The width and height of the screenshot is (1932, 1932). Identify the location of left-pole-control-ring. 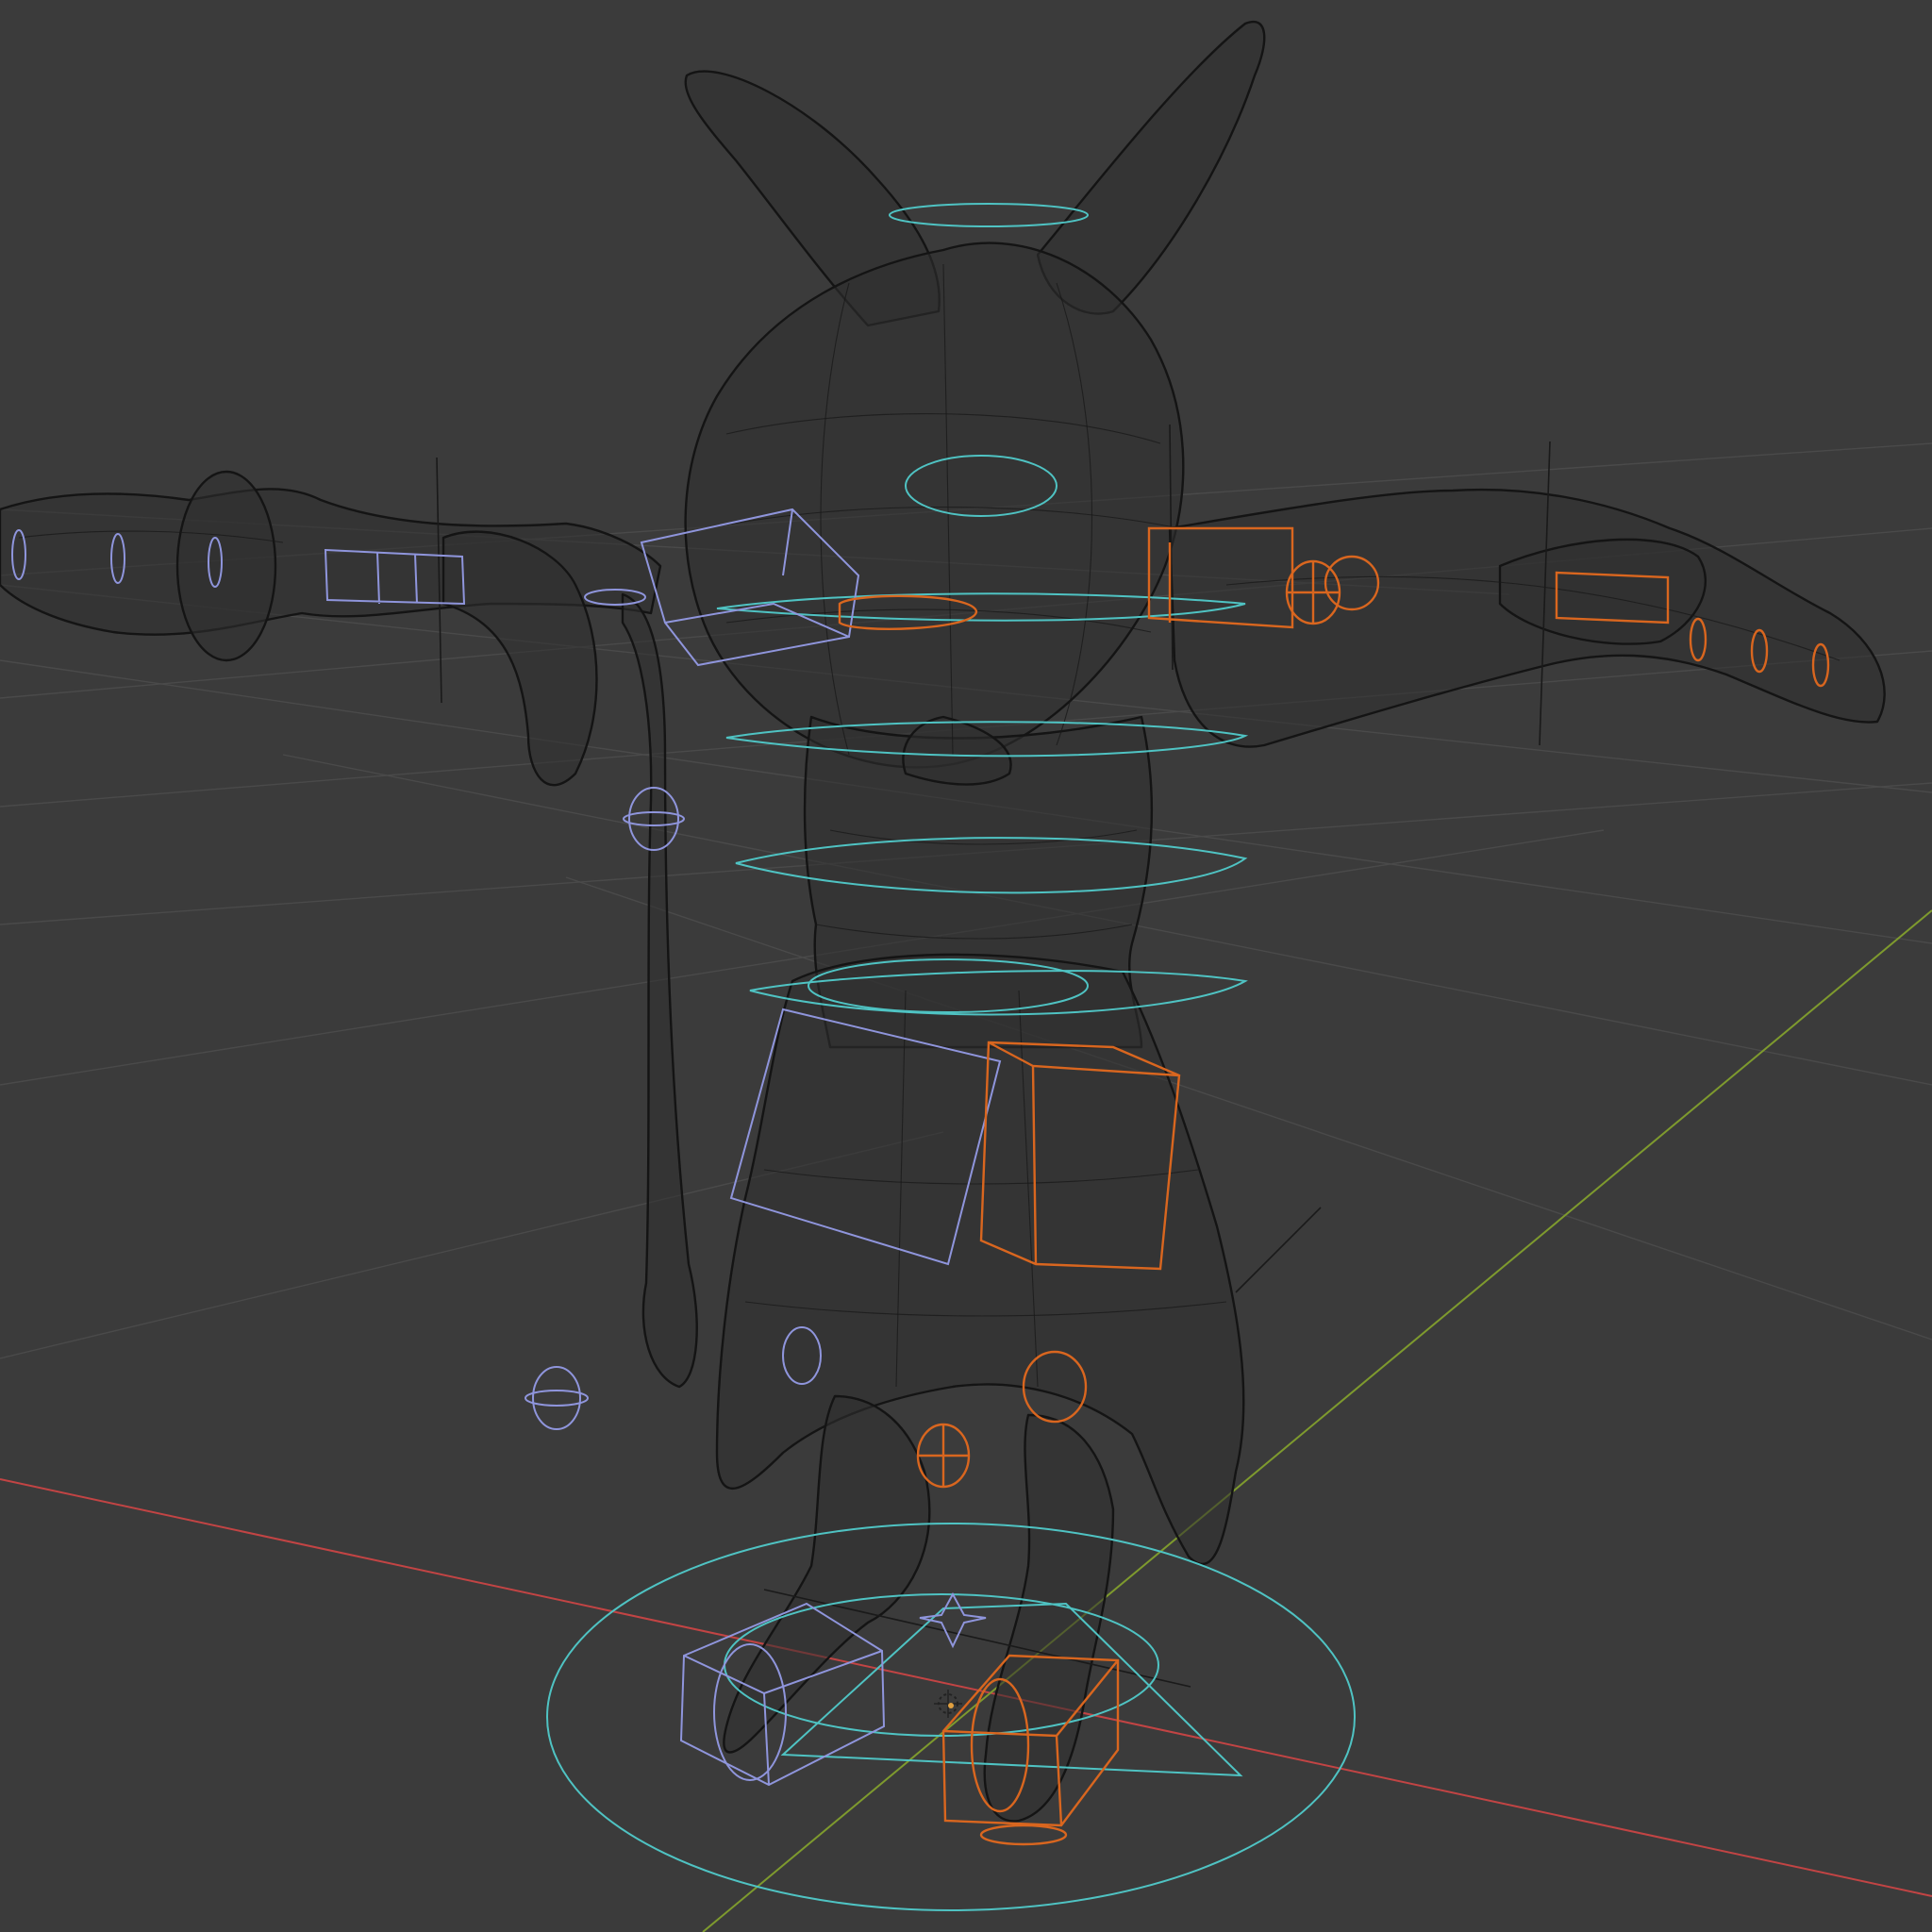
(557, 1398).